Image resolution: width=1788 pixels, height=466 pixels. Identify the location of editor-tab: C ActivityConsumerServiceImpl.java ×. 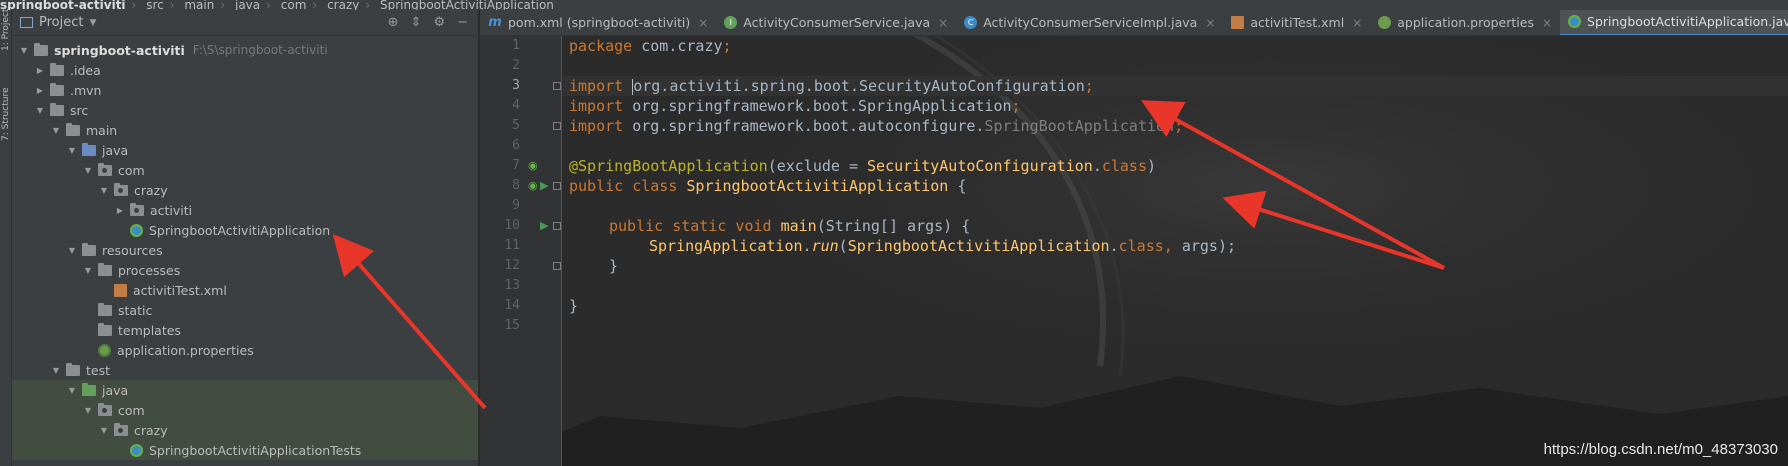
(1089, 22).